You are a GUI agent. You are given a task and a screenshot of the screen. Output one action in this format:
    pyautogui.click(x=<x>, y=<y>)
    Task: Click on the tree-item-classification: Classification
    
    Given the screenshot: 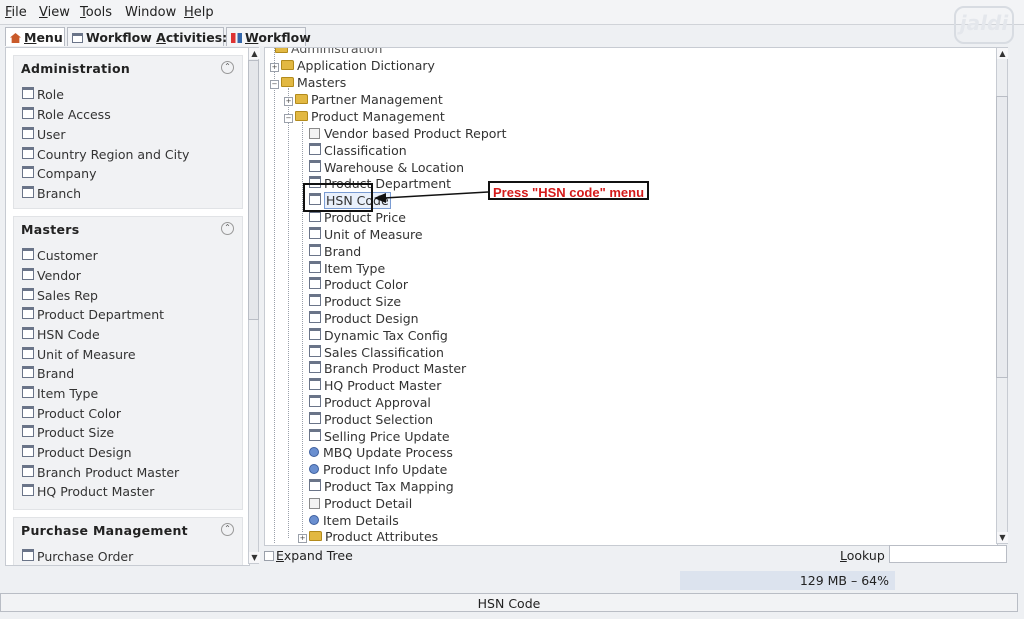 What is the action you would take?
    pyautogui.click(x=358, y=150)
    